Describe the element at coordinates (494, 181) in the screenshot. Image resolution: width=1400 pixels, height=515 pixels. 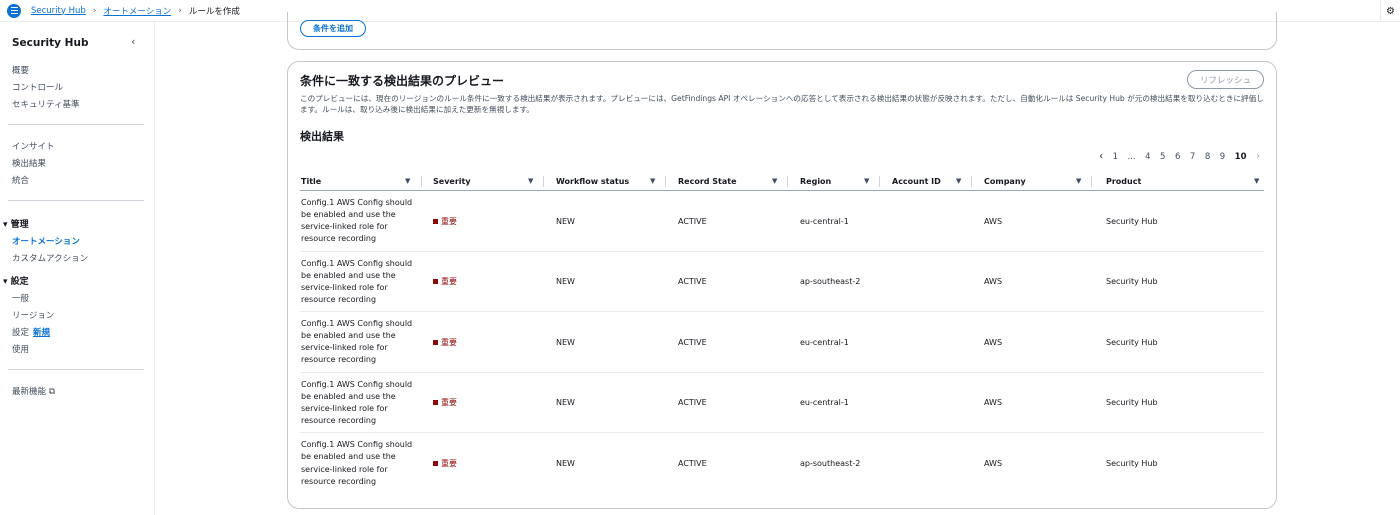
I see `column-header-severity: Severity ▼` at that location.